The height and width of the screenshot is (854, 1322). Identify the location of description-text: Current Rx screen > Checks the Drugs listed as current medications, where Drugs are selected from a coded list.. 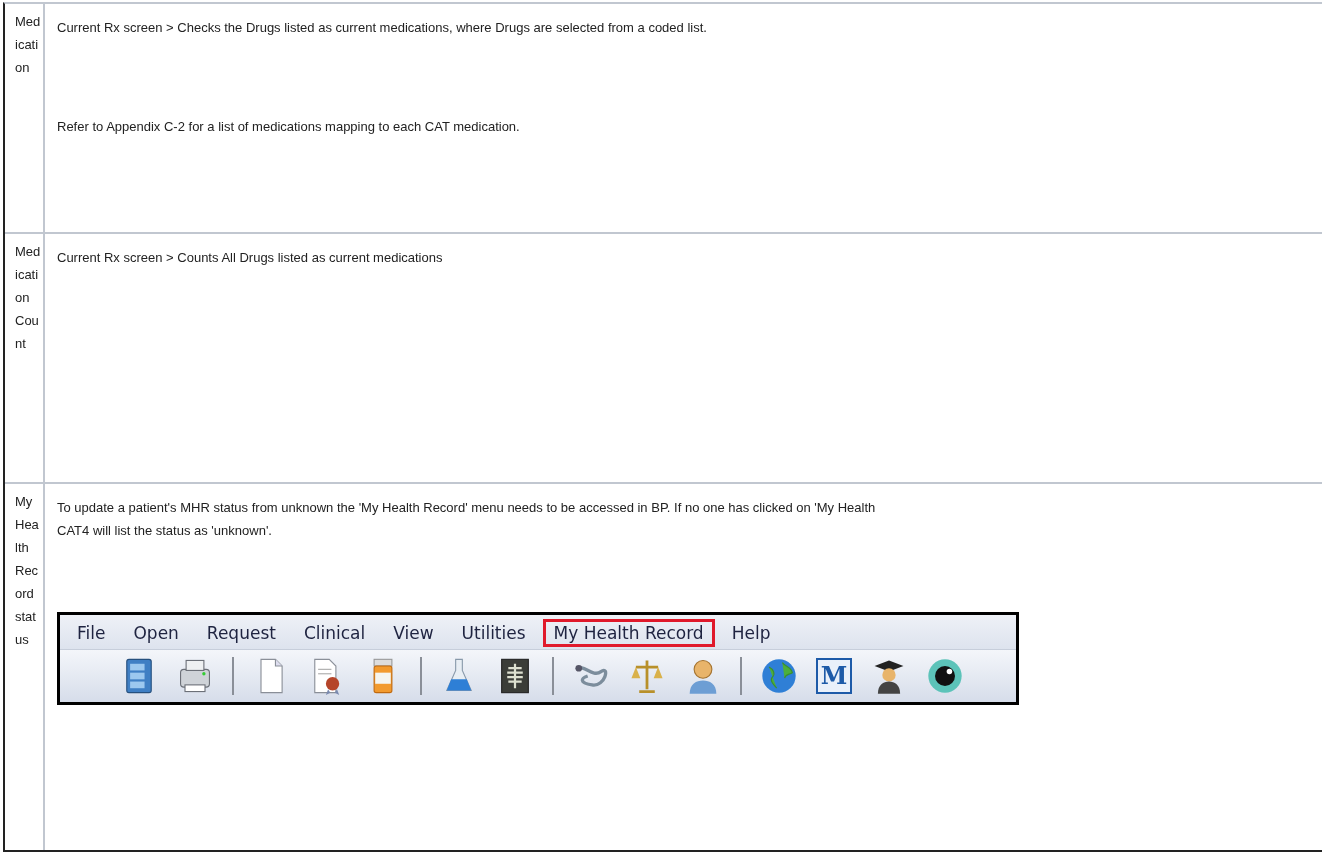
(382, 28).